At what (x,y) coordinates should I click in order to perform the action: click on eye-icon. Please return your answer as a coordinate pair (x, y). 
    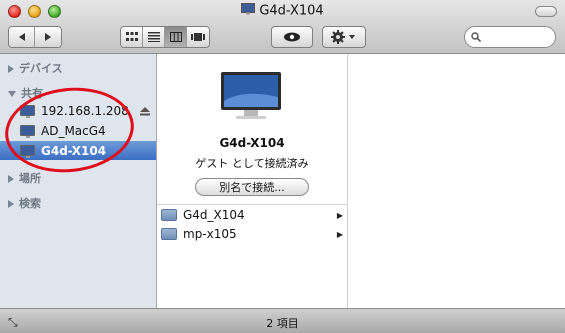
    Looking at the image, I should click on (292, 37).